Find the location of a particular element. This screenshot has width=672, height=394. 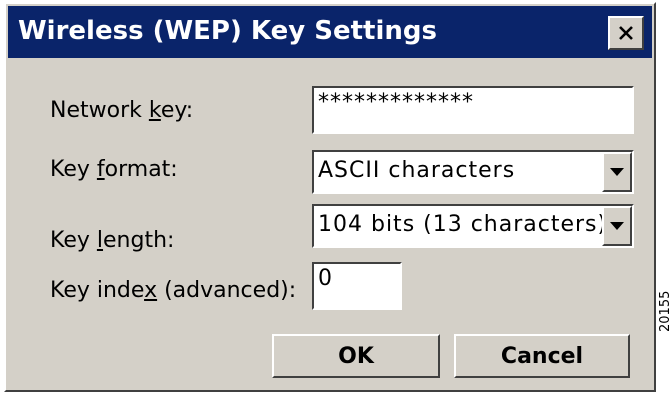

close-button is located at coordinates (626, 33).